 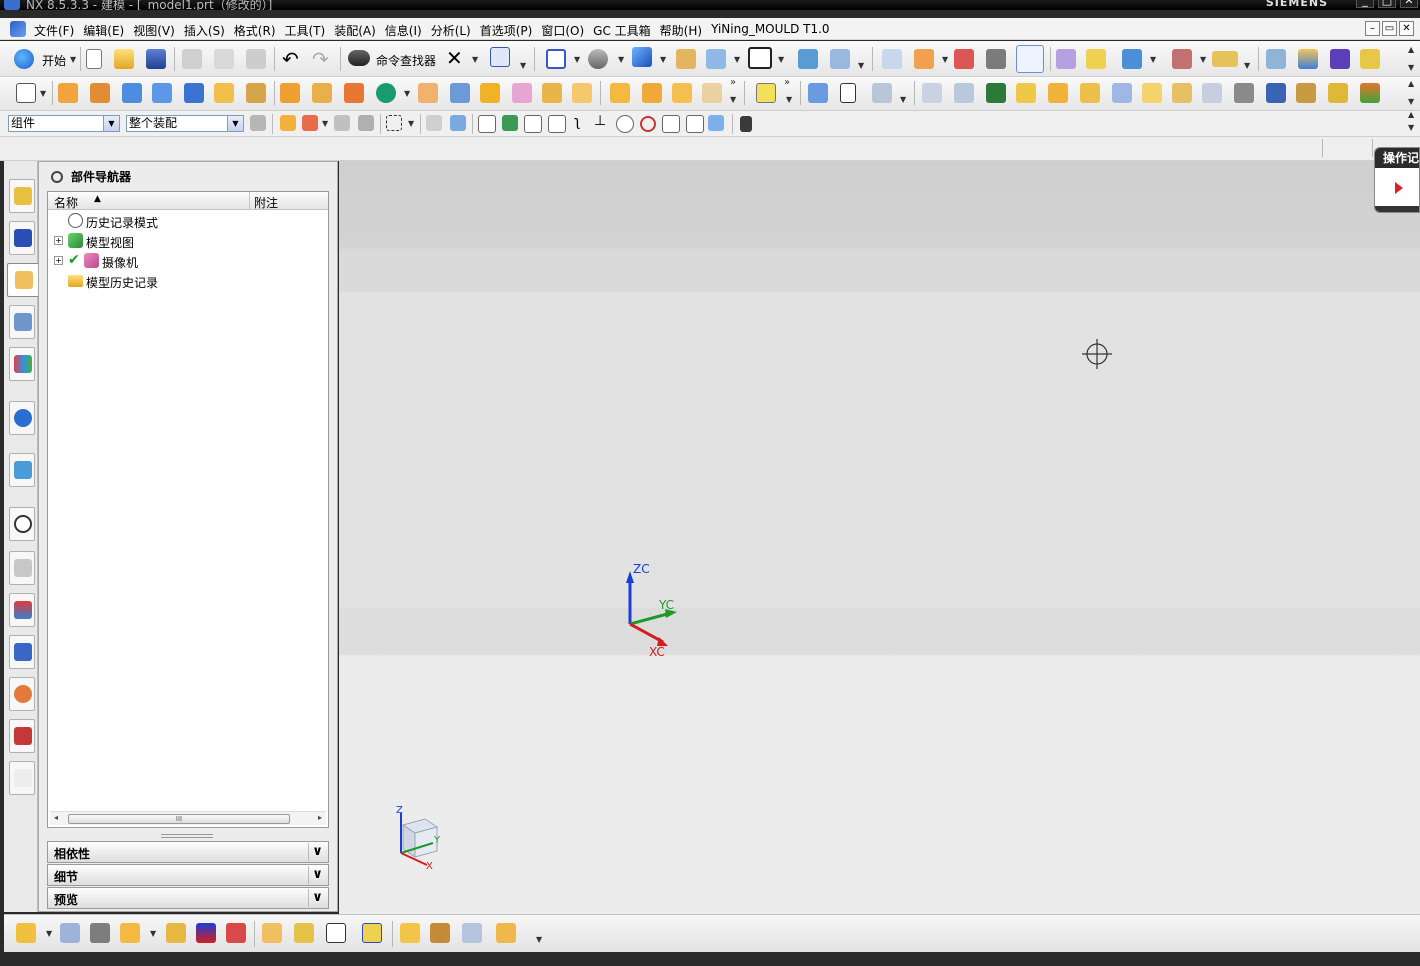 What do you see at coordinates (557, 124) in the screenshot?
I see `snap-midpoint-icon` at bounding box center [557, 124].